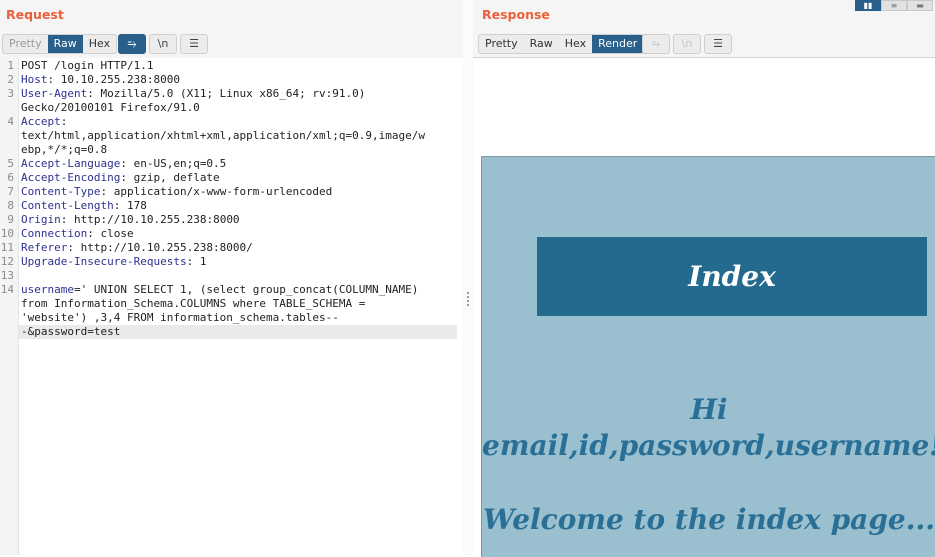 This screenshot has height=557, width=935. What do you see at coordinates (54, 233) in the screenshot?
I see `header-key: Connection` at bounding box center [54, 233].